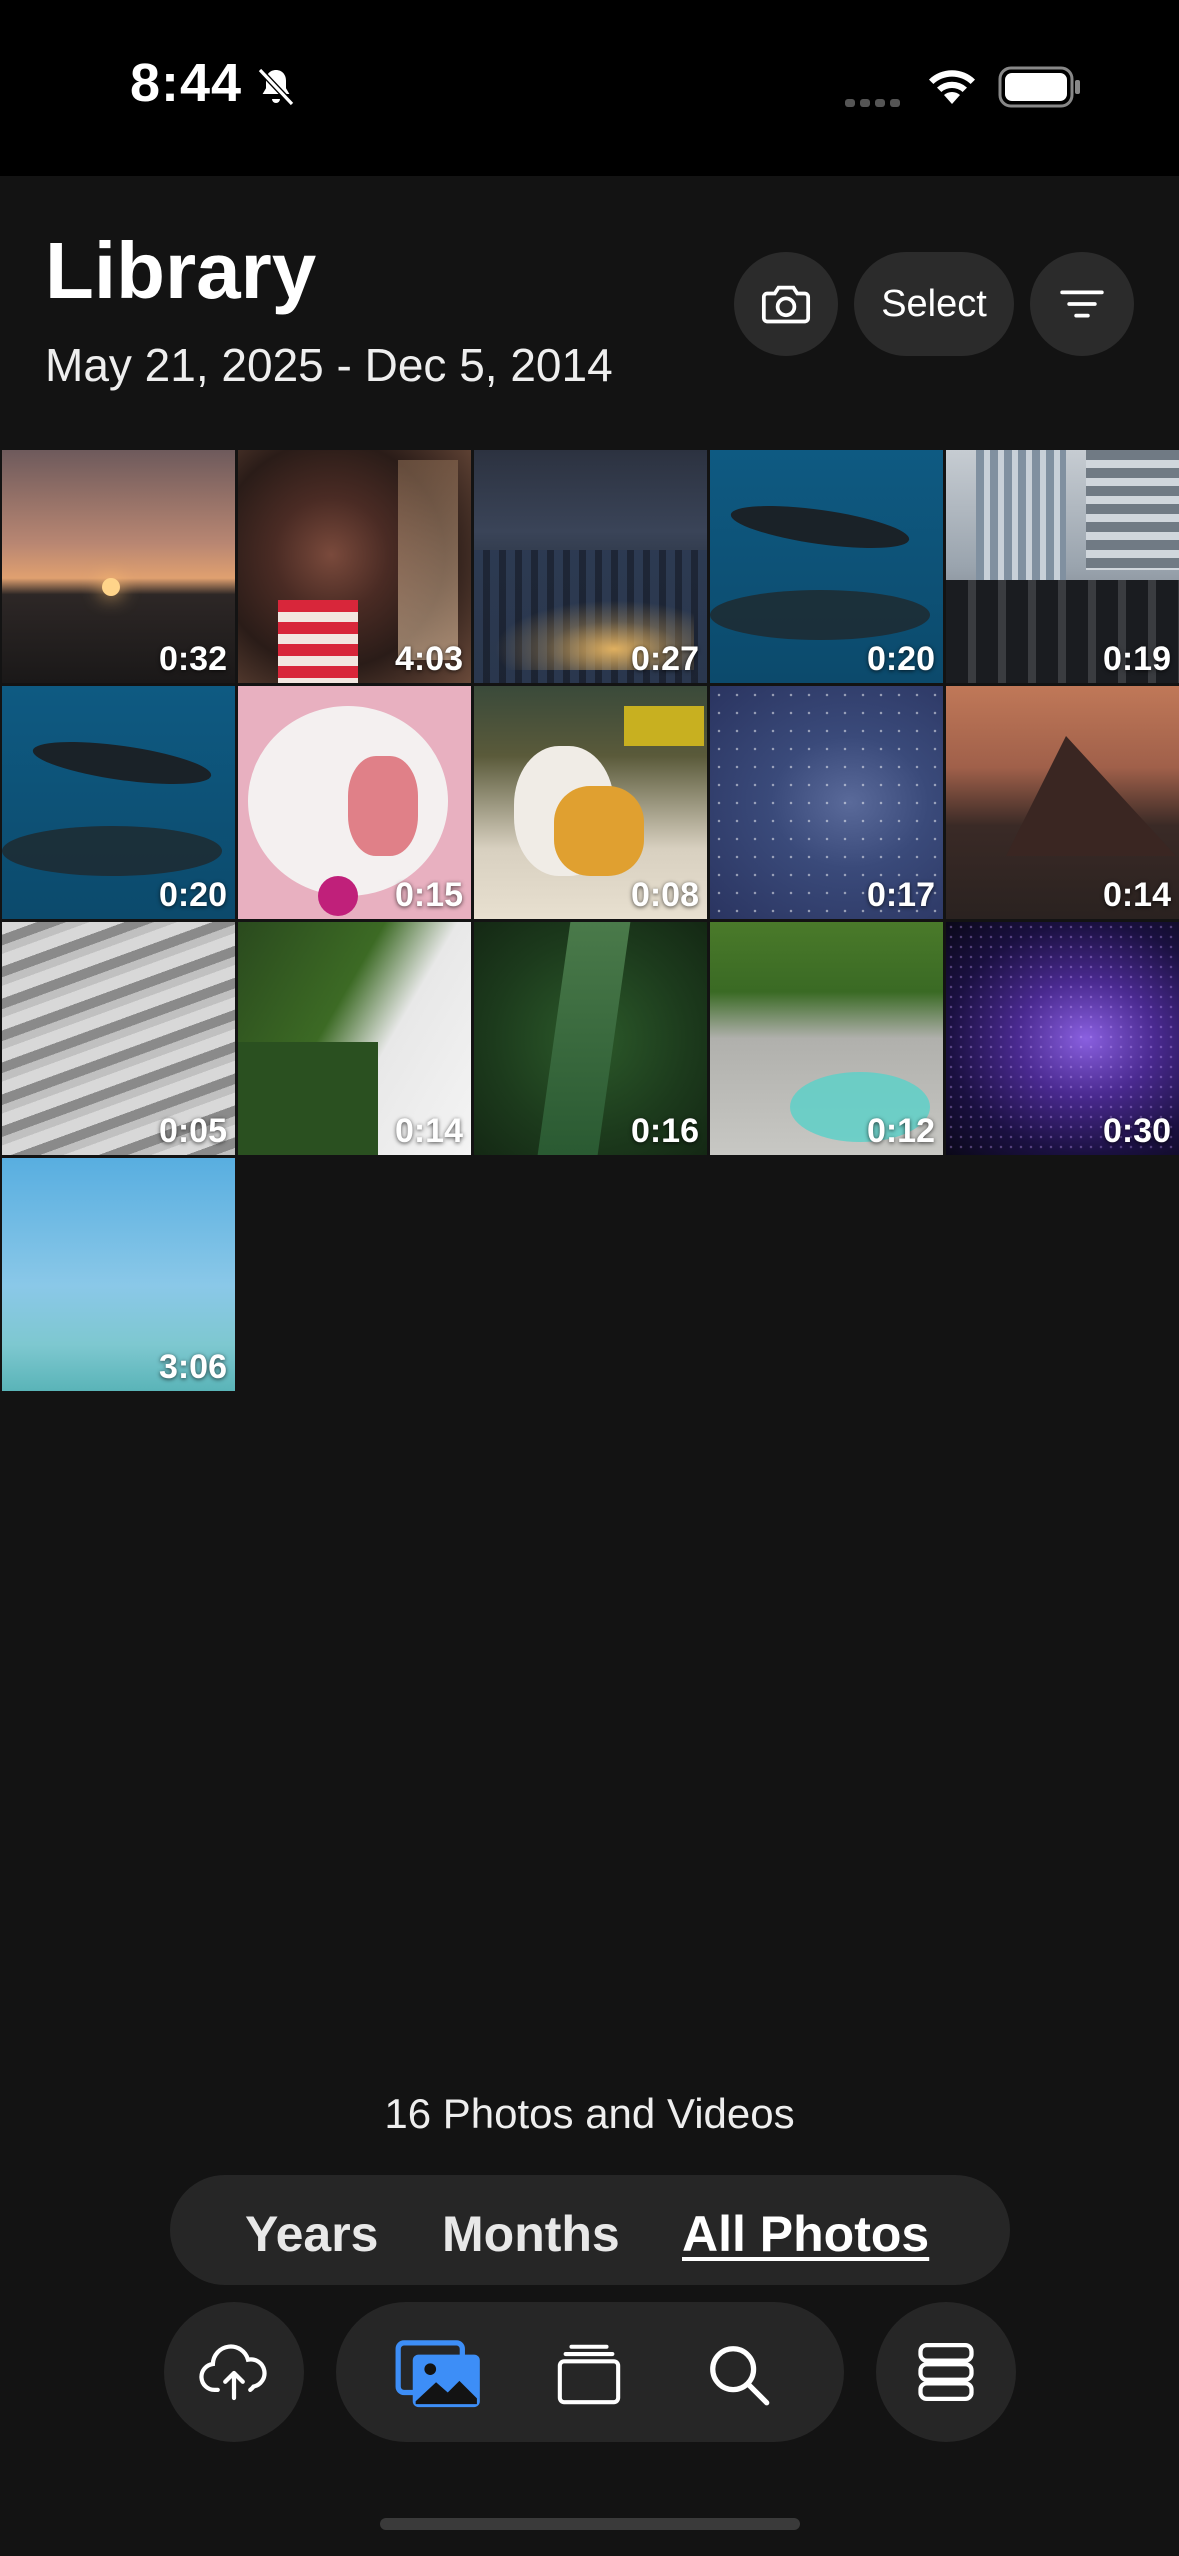 The image size is (1179, 2556). Describe the element at coordinates (875, 105) in the screenshot. I see `cellular-signal-icon` at that location.